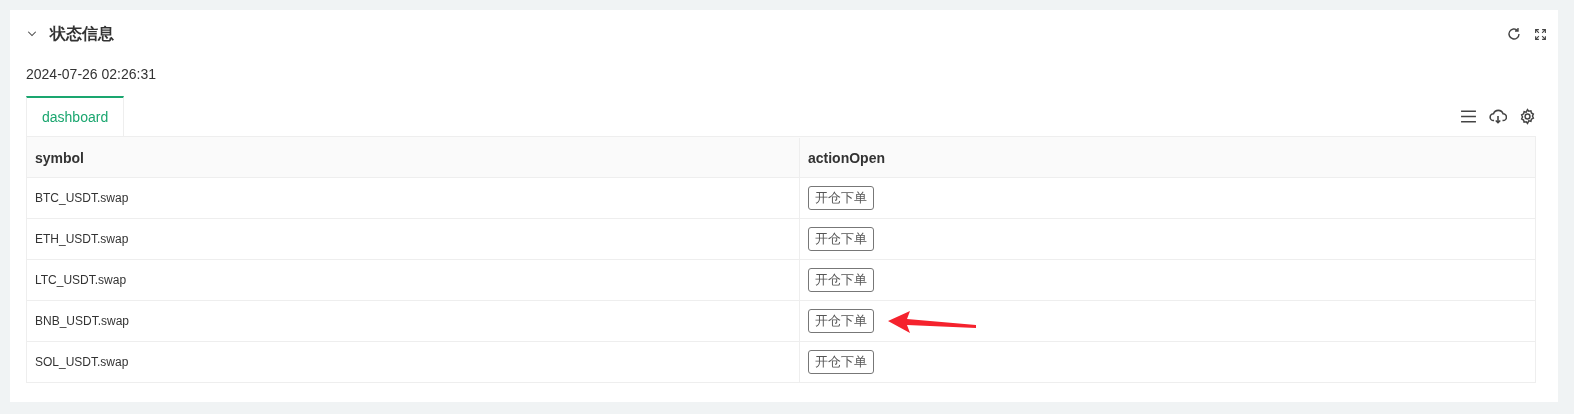 This screenshot has width=1574, height=414. I want to click on panel-title: 状态信息, so click(82, 33).